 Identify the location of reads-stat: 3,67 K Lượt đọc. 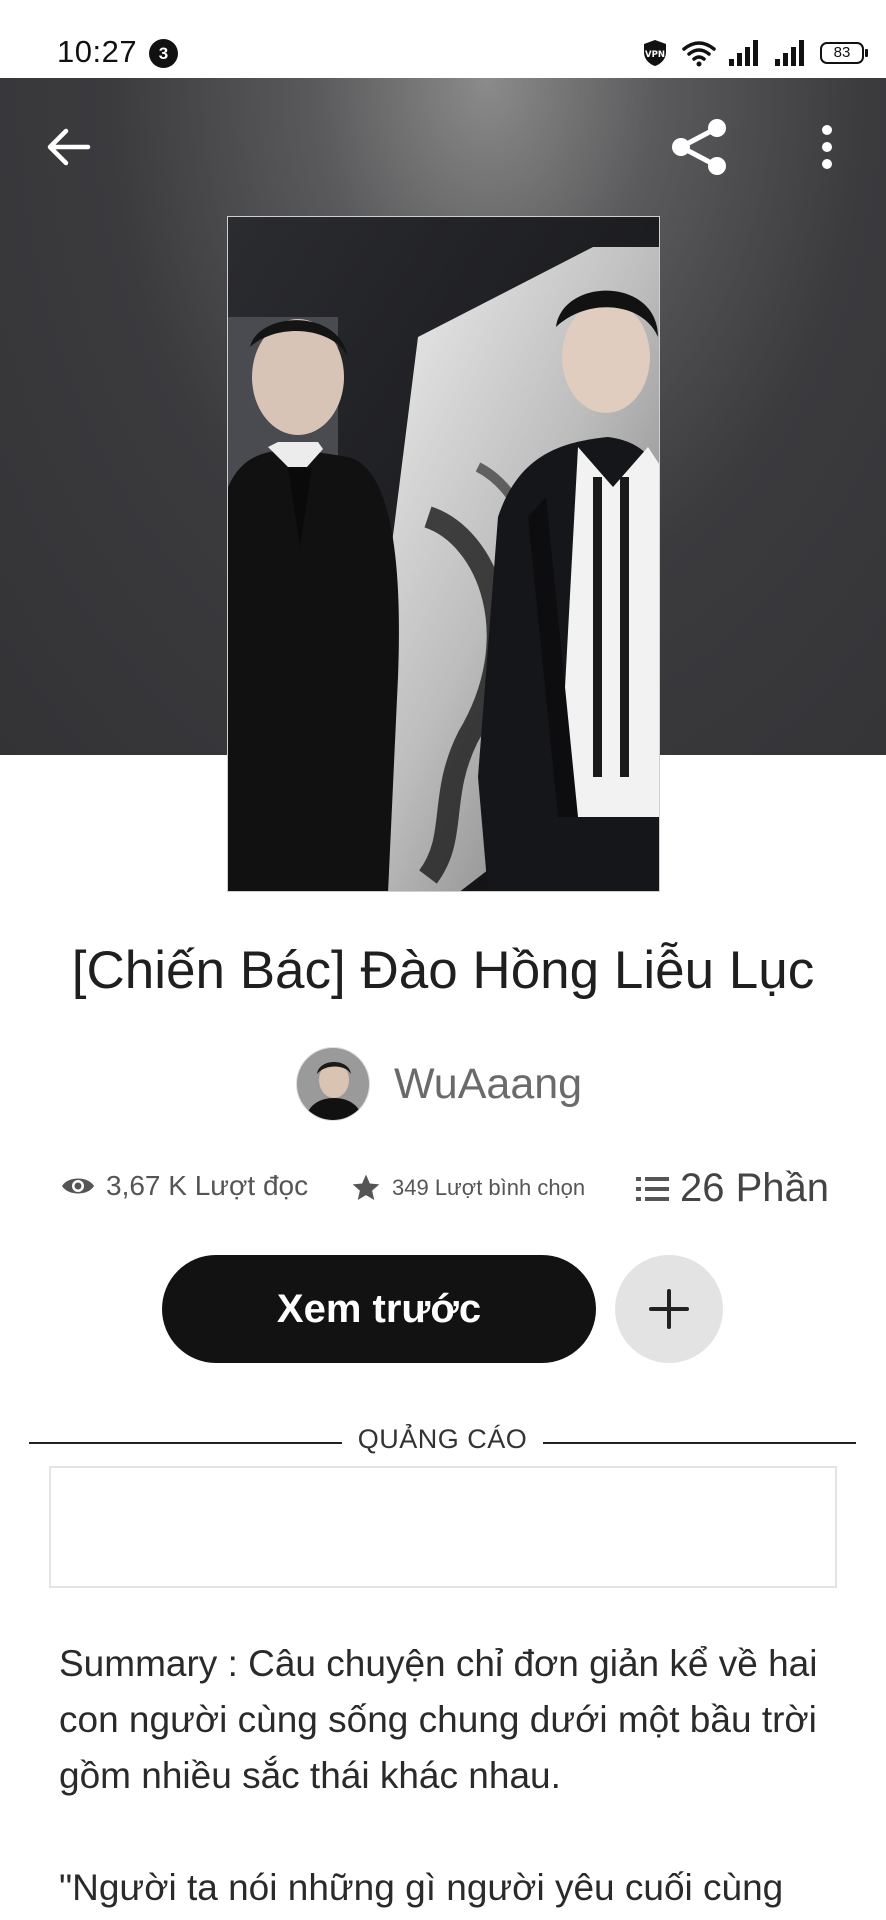
(184, 1186).